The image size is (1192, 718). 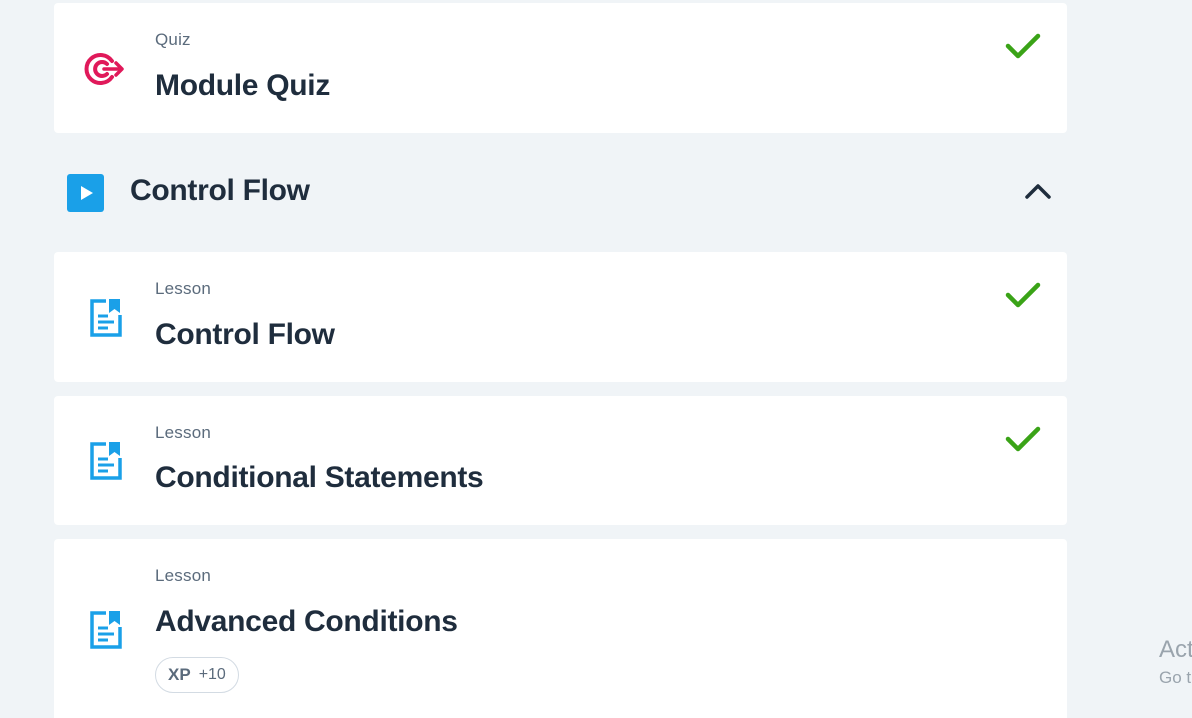 I want to click on item-title: Conditional Statements, so click(x=319, y=477).